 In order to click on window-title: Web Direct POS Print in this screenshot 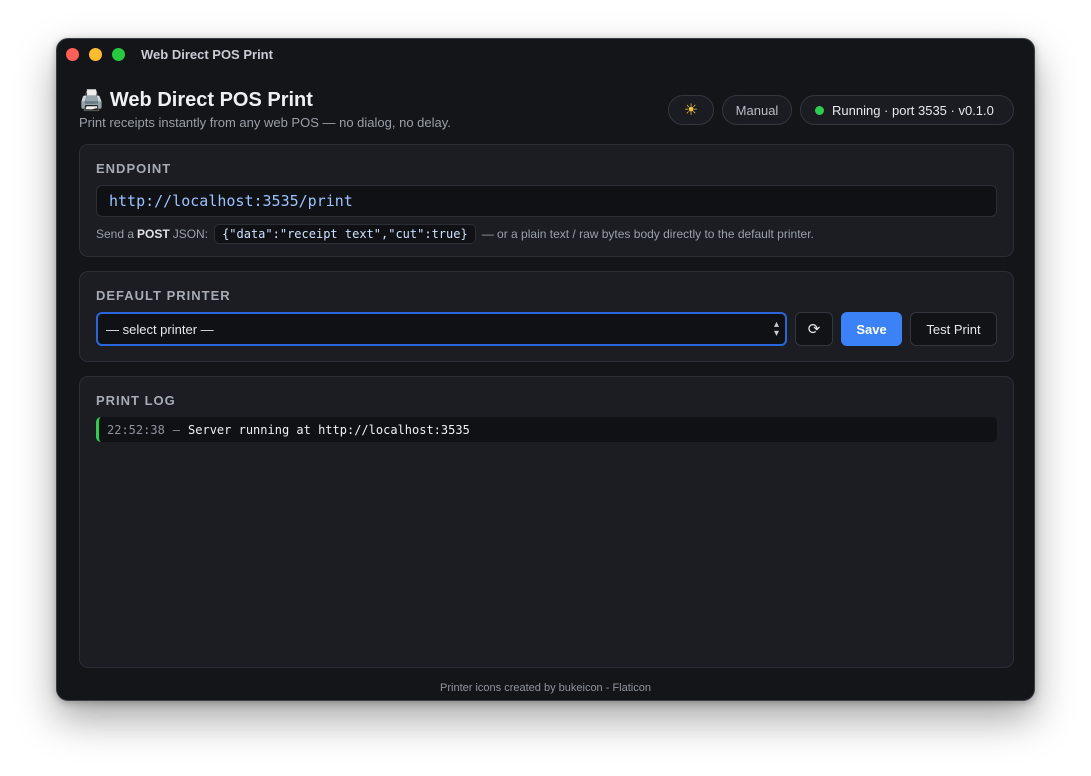, I will do `click(207, 54)`.